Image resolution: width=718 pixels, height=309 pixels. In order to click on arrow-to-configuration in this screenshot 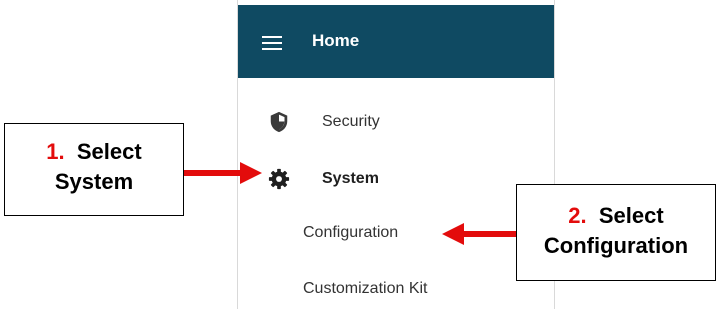, I will do `click(479, 234)`.